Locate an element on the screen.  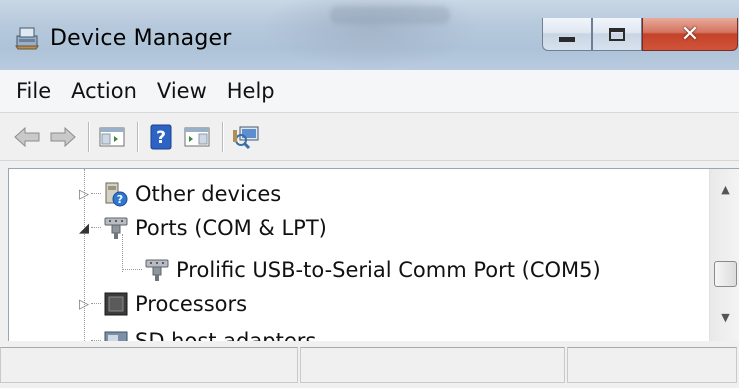
show-hide-console-tree-icon is located at coordinates (112, 136).